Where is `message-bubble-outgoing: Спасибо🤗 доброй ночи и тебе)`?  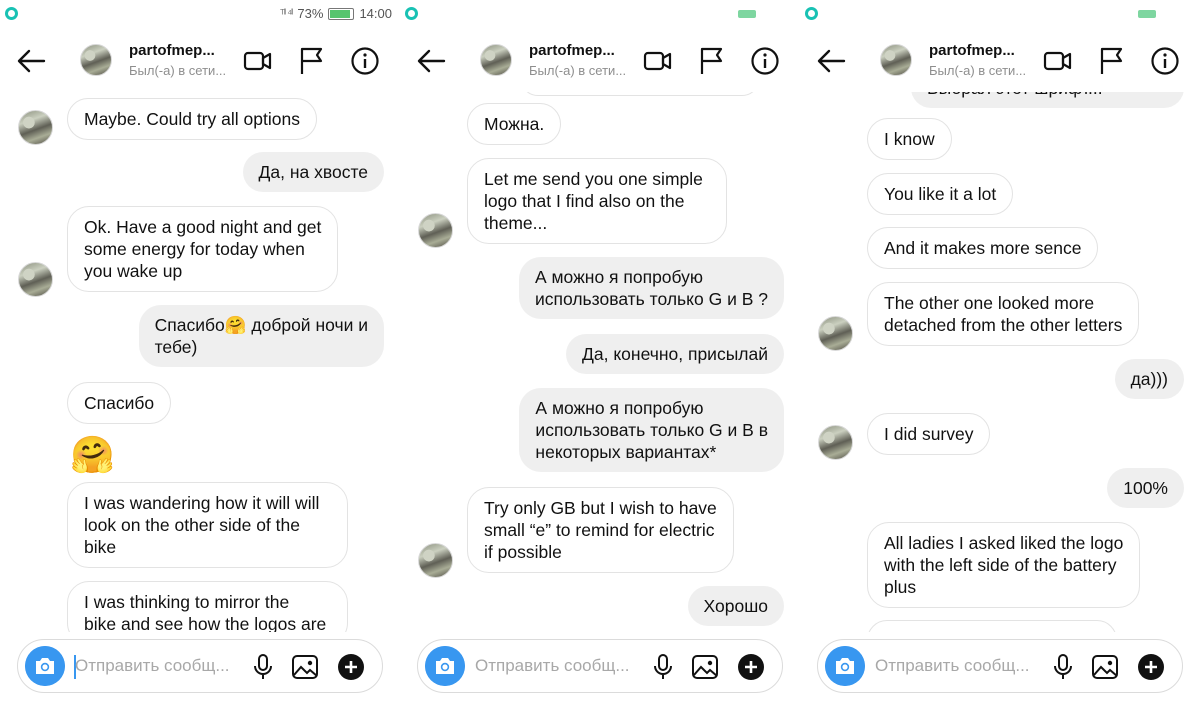 message-bubble-outgoing: Спасибо🤗 доброй ночи и тебе) is located at coordinates (261, 336).